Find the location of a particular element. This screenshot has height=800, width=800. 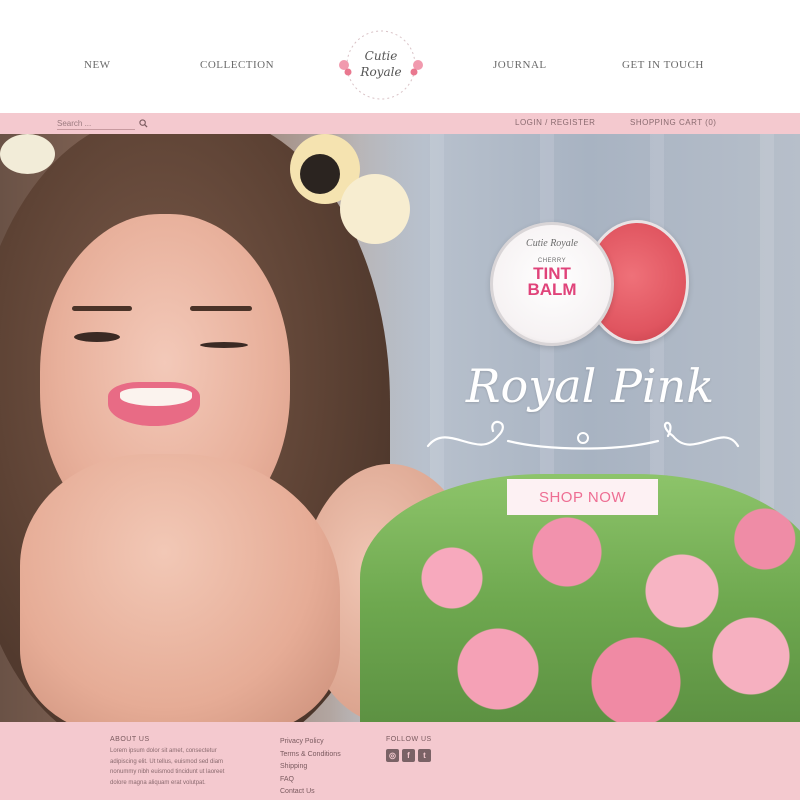

instagram-icon: ◎ is located at coordinates (392, 755).